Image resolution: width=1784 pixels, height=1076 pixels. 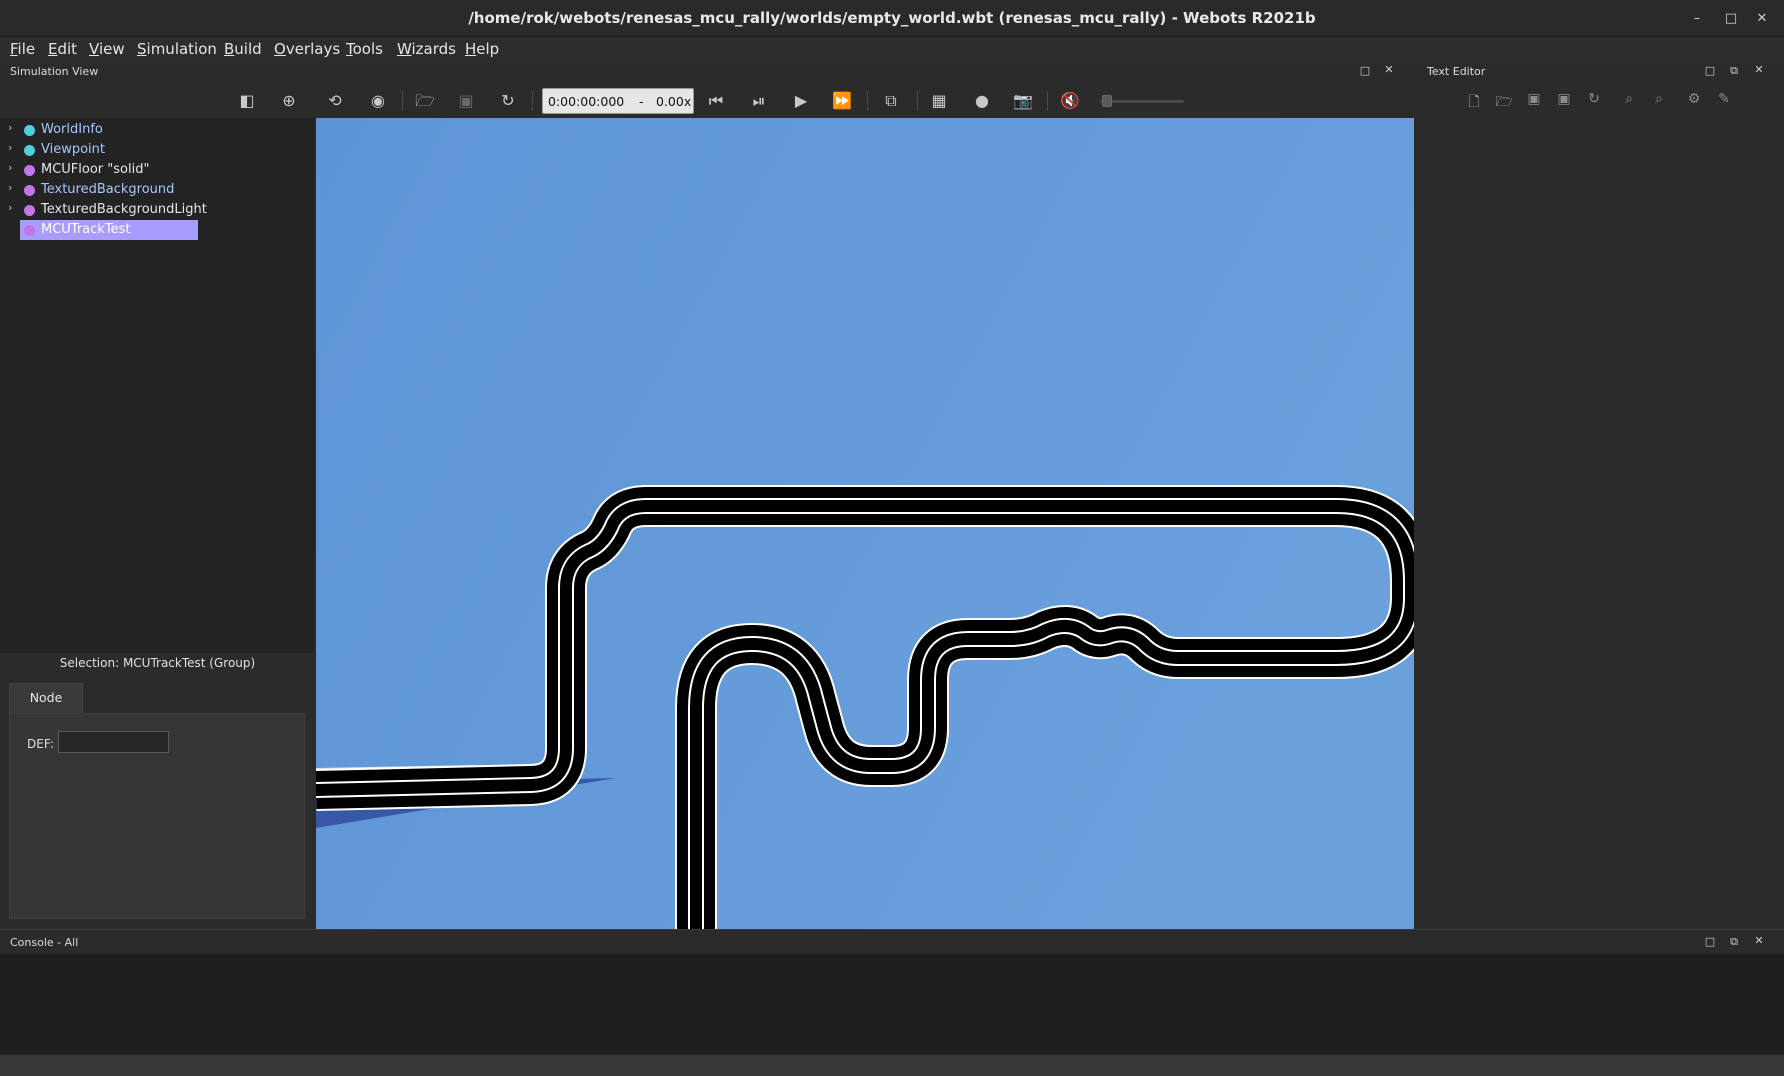 I want to click on menu-simulation: Simulation, so click(x=177, y=49).